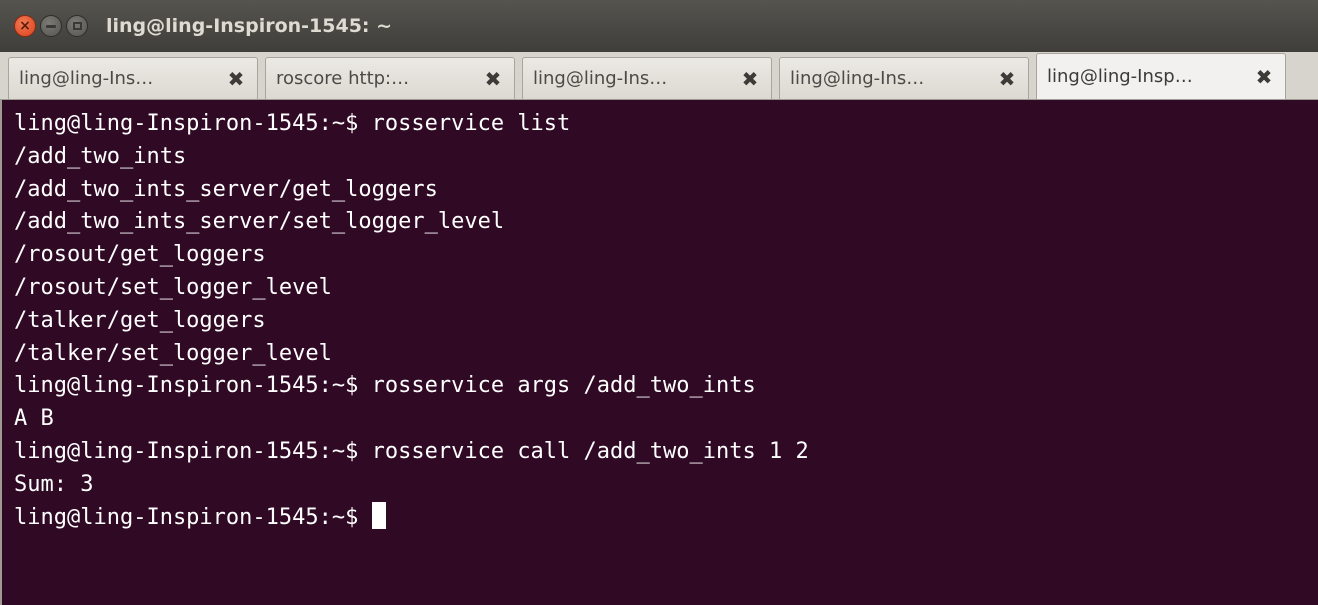  What do you see at coordinates (140, 320) in the screenshot?
I see `terminal-line: /talker/get_loggers` at bounding box center [140, 320].